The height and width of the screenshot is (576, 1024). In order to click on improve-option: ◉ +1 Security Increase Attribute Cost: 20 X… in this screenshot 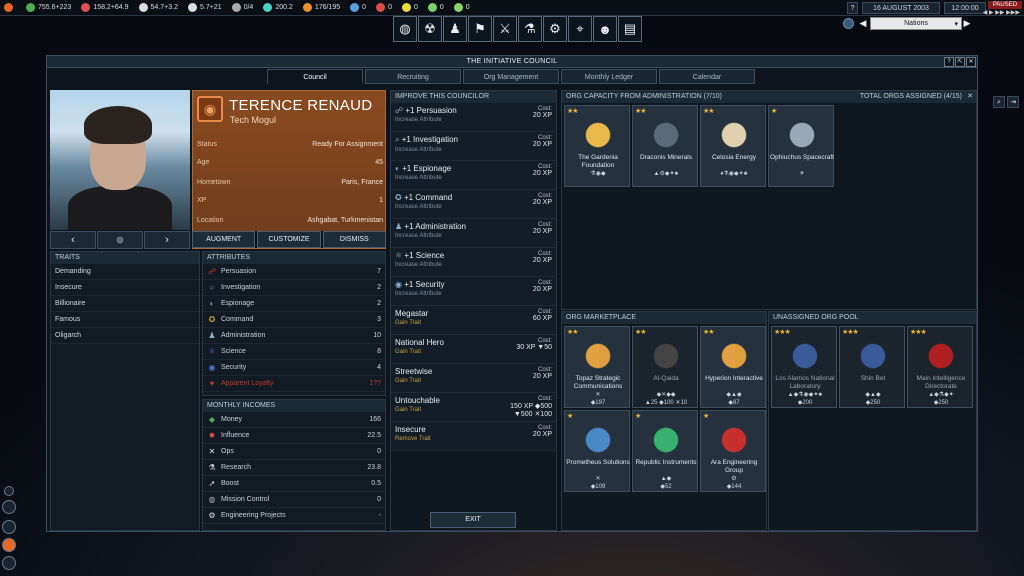, I will do `click(473, 291)`.